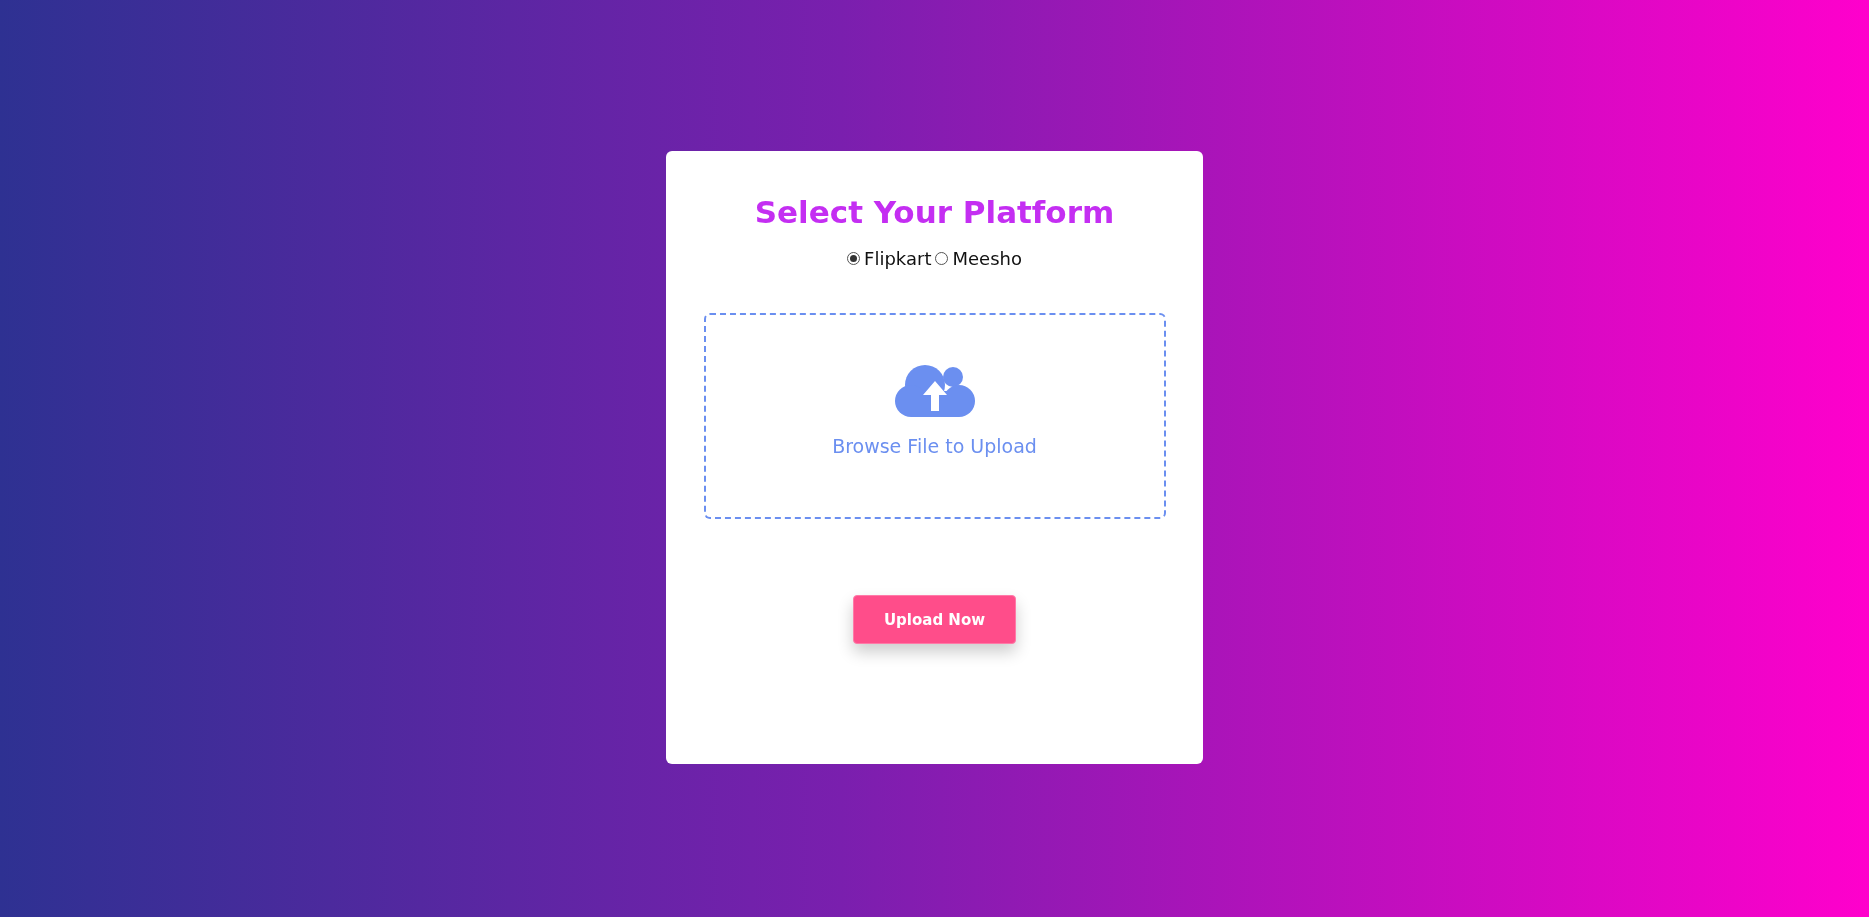 This screenshot has height=917, width=1869. I want to click on dropzone-label: Browse File to Upload, so click(934, 446).